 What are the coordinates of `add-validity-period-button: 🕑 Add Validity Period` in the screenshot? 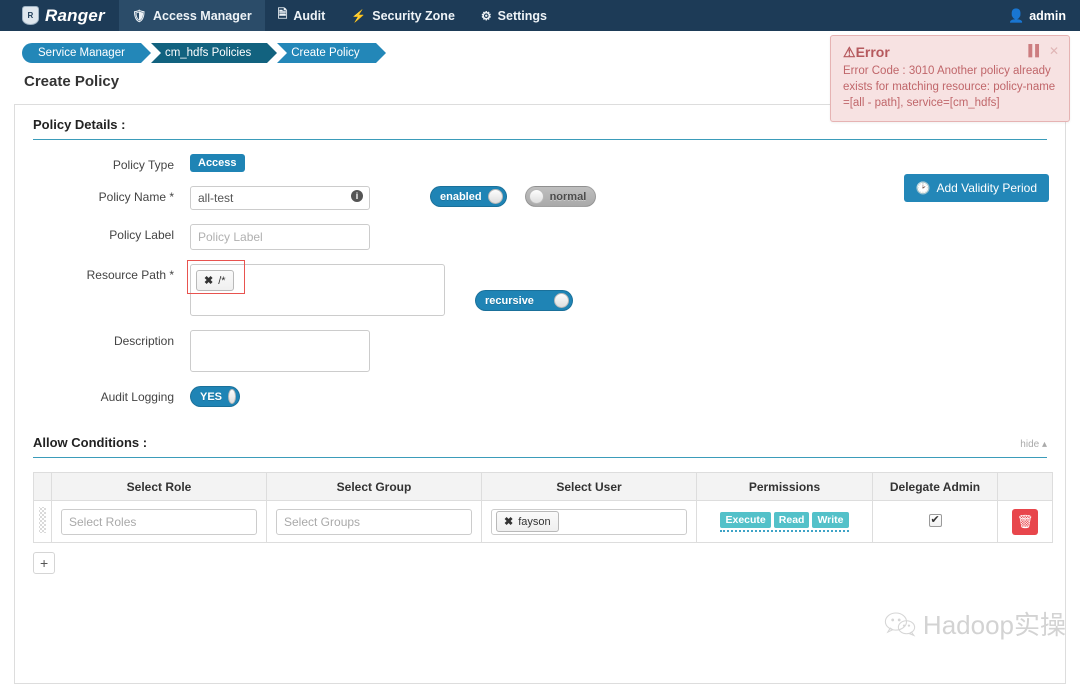 It's located at (976, 188).